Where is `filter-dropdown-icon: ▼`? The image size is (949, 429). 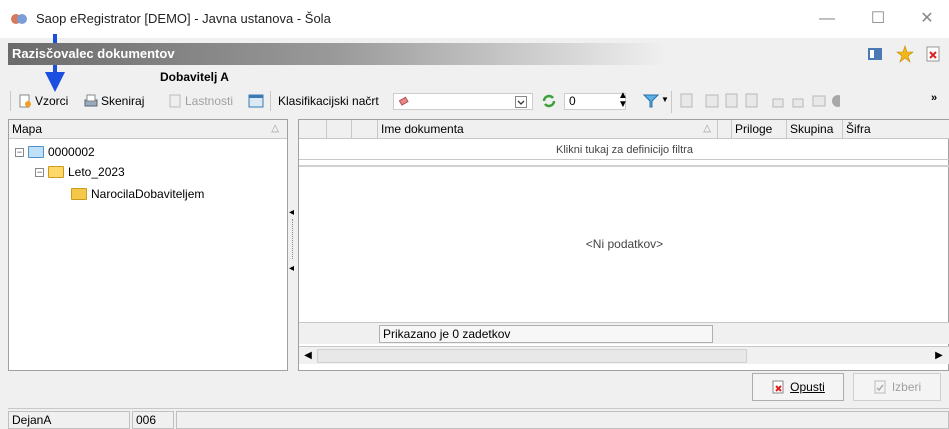
filter-dropdown-icon: ▼ is located at coordinates (665, 99).